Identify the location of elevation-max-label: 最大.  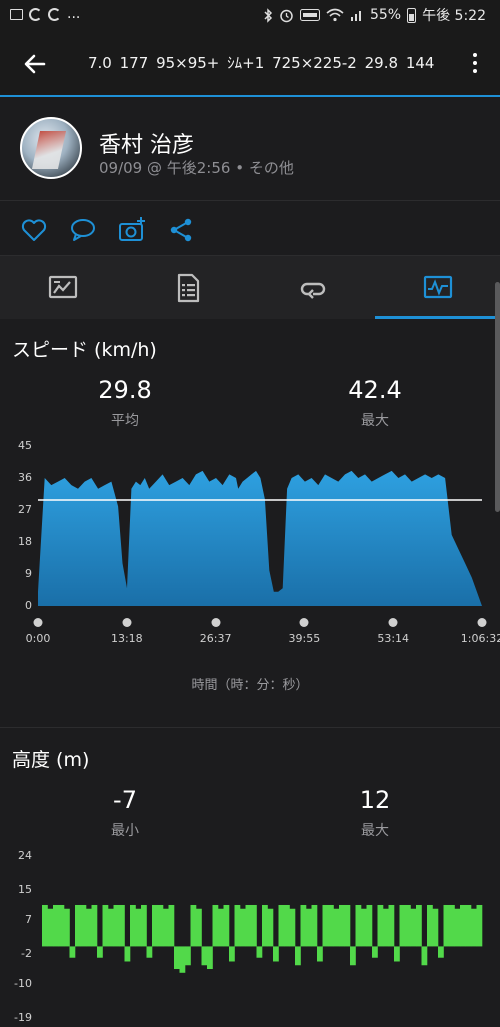
(375, 831).